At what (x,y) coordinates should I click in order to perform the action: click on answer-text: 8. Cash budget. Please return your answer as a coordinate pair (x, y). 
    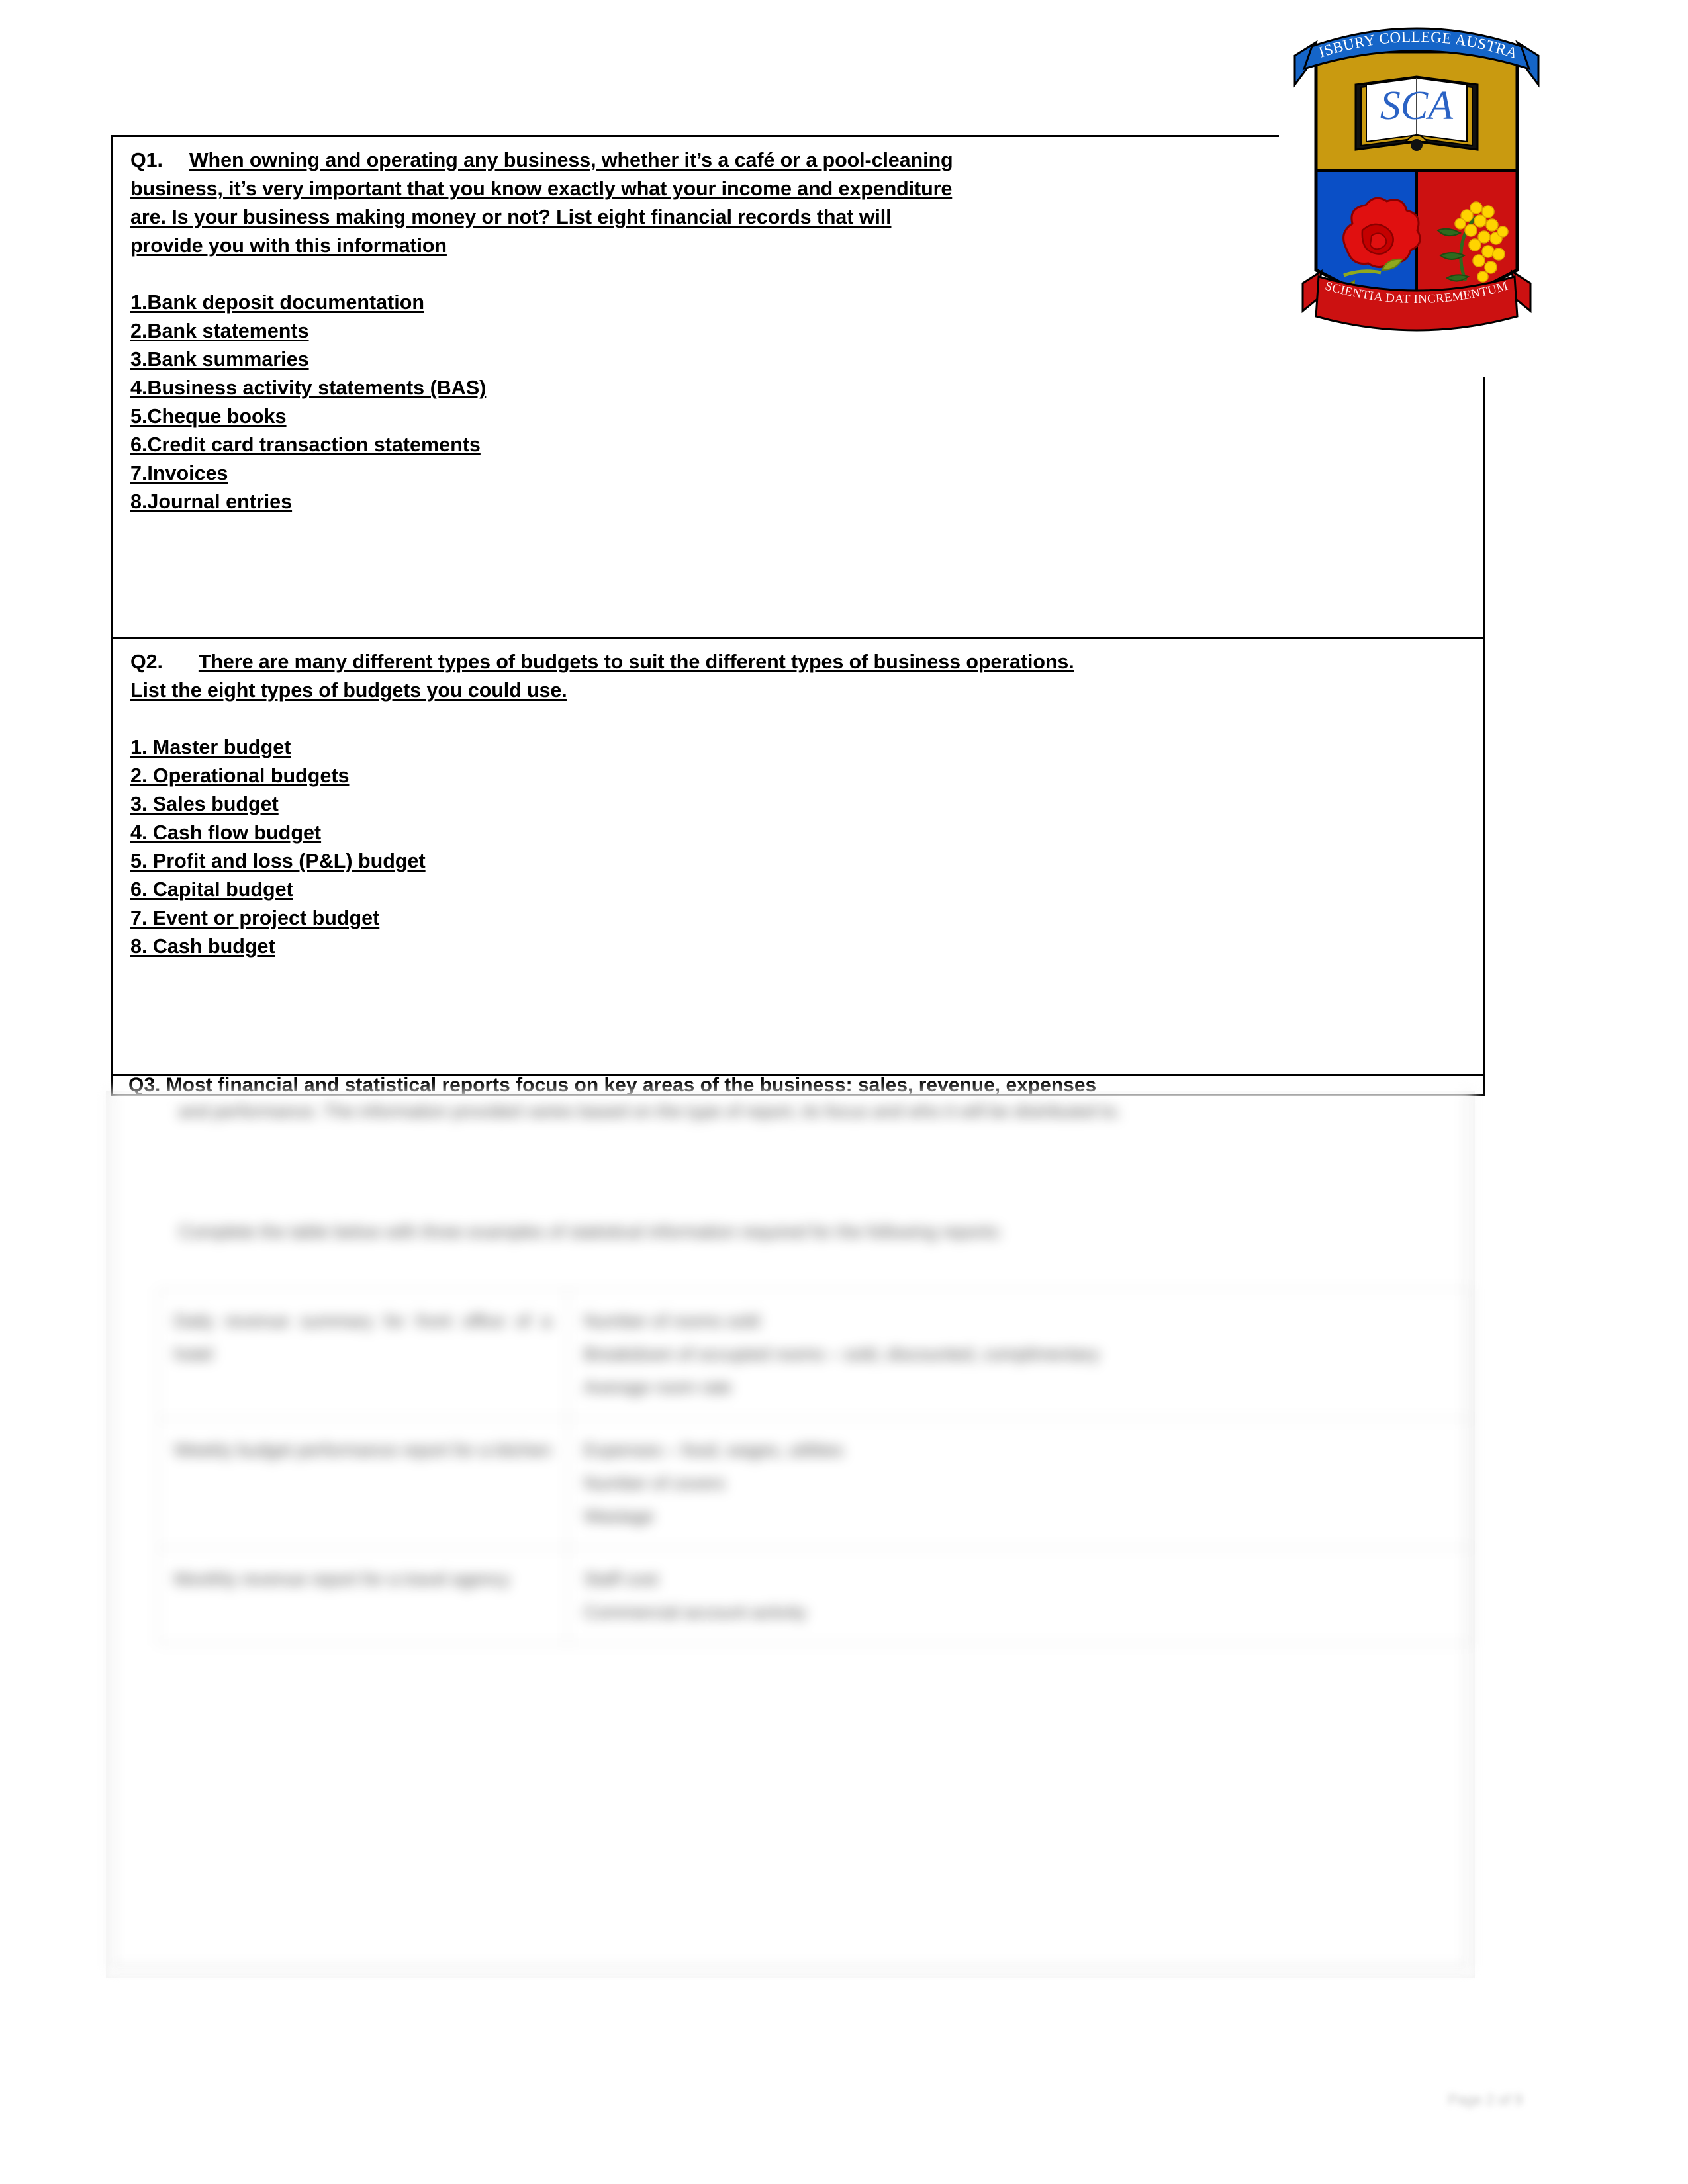
    Looking at the image, I should click on (202, 947).